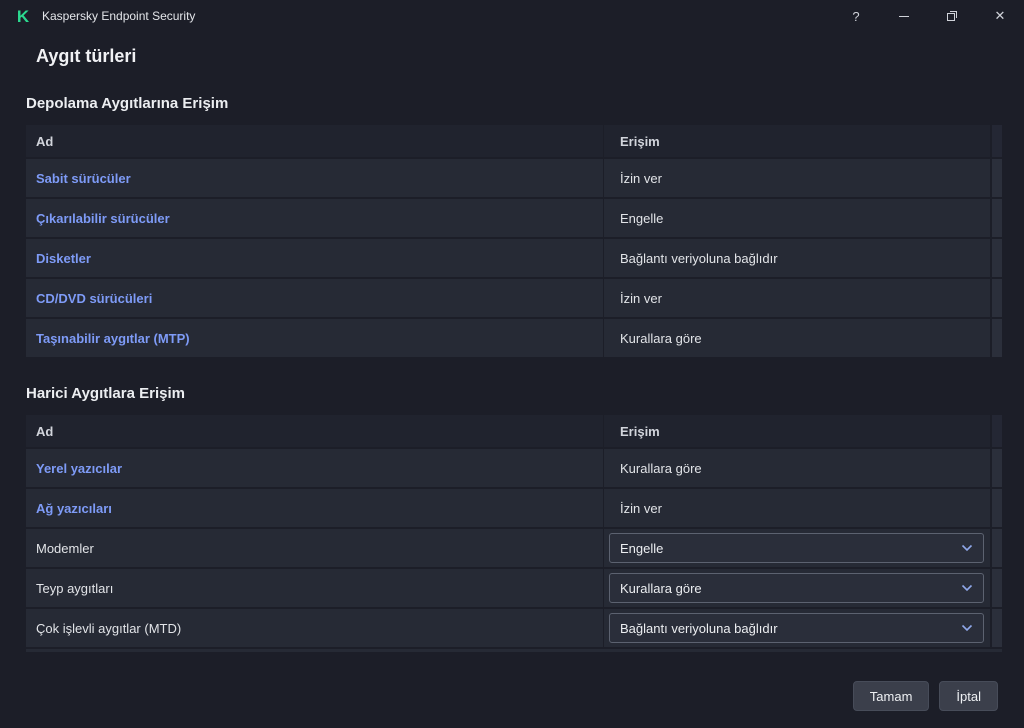 Image resolution: width=1024 pixels, height=728 pixels. Describe the element at coordinates (514, 298) in the screenshot. I see `table-row: CD/DVD sürücüleri İzin ver` at that location.